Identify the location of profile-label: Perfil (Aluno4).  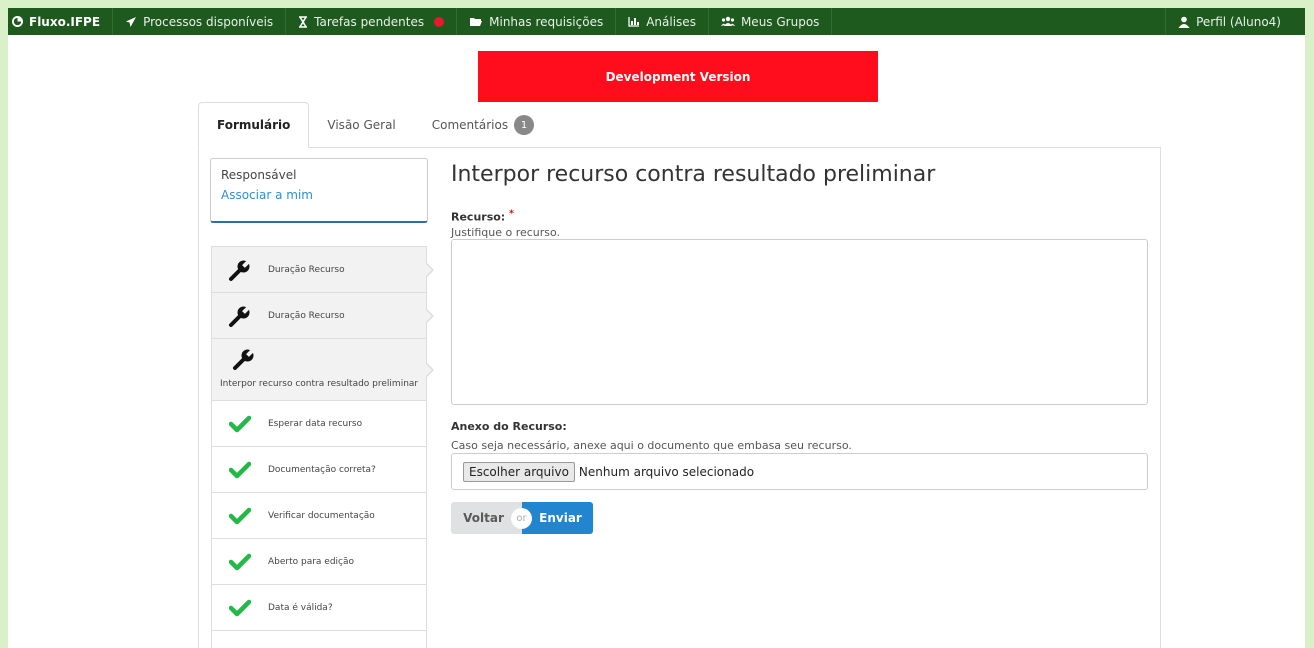
(1238, 21).